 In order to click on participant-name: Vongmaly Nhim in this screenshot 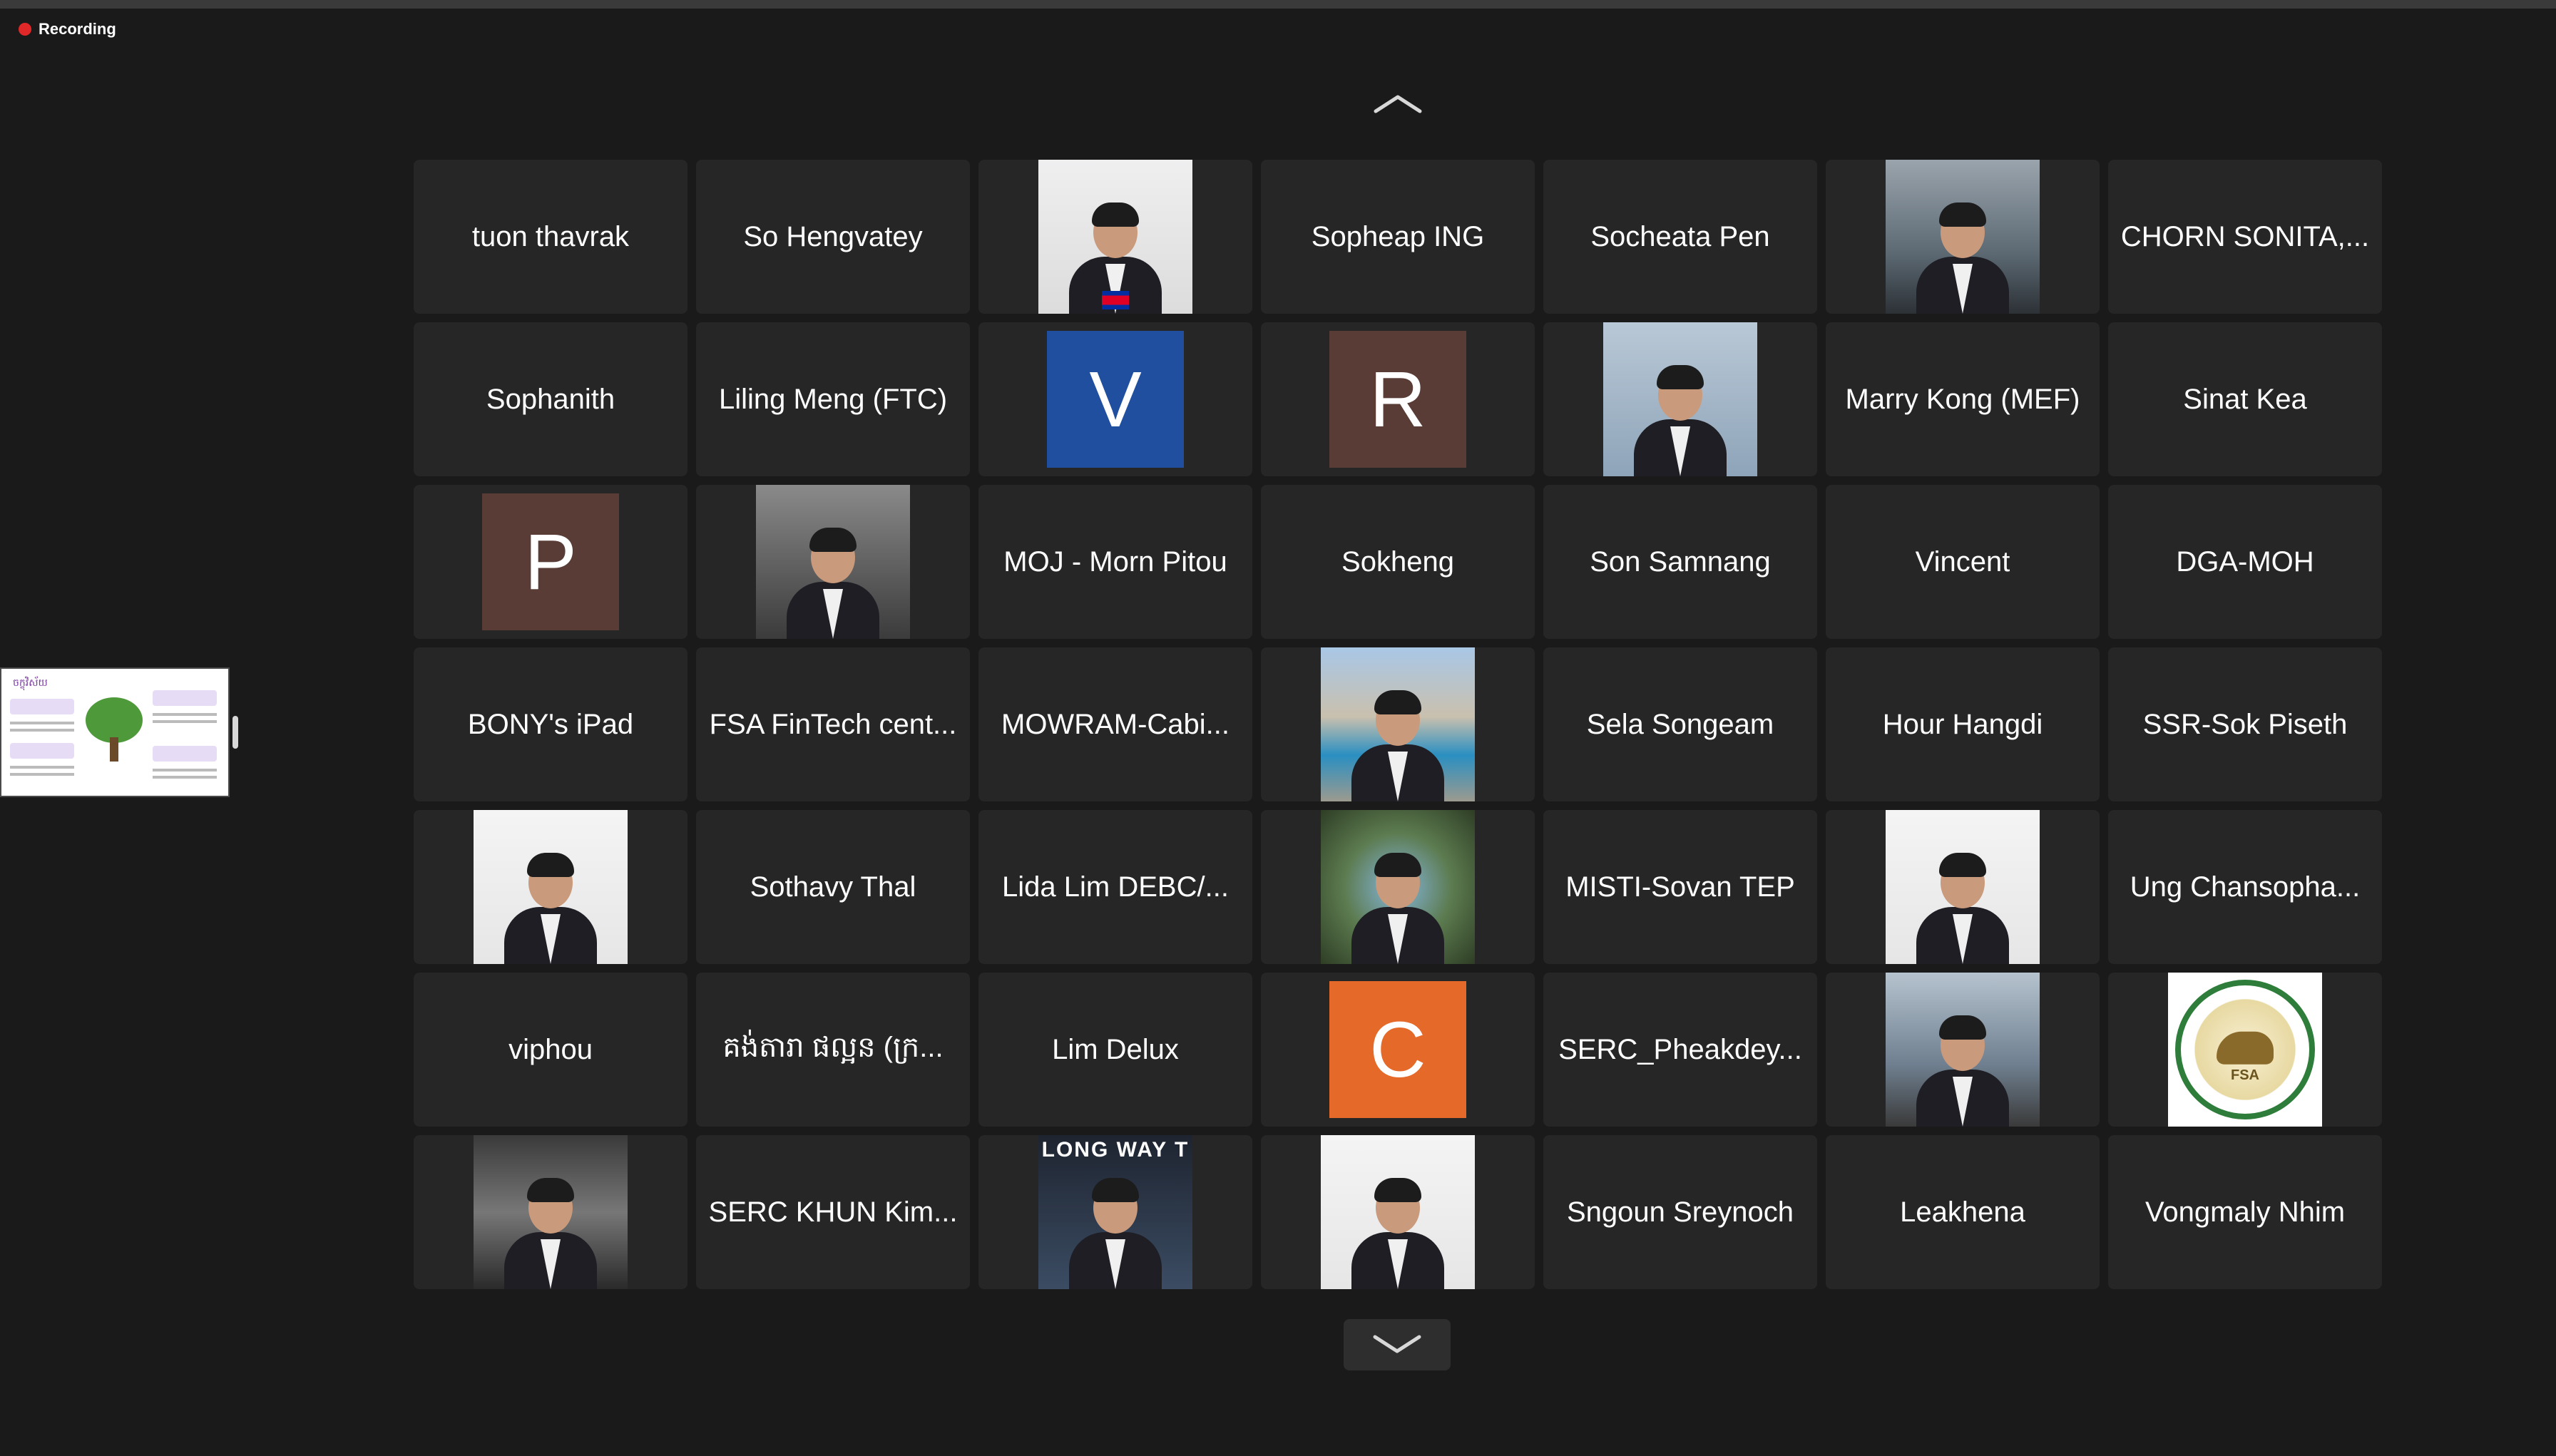, I will do `click(2246, 1212)`.